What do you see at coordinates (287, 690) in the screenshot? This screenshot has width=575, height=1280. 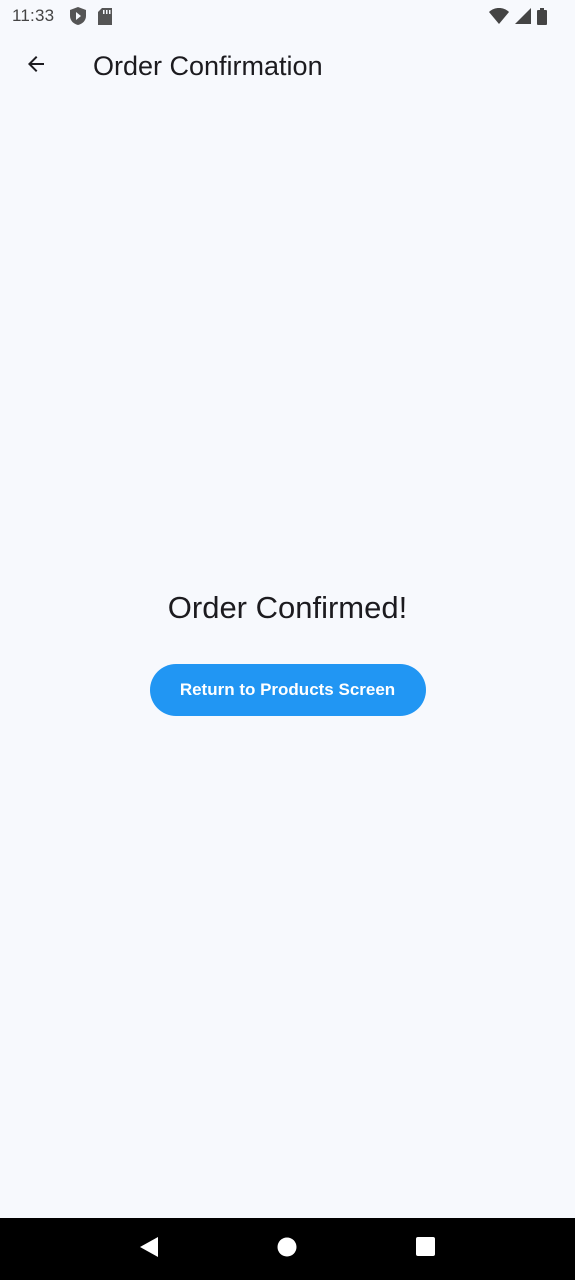 I see `return-to-products-button: Return to Products Screen` at bounding box center [287, 690].